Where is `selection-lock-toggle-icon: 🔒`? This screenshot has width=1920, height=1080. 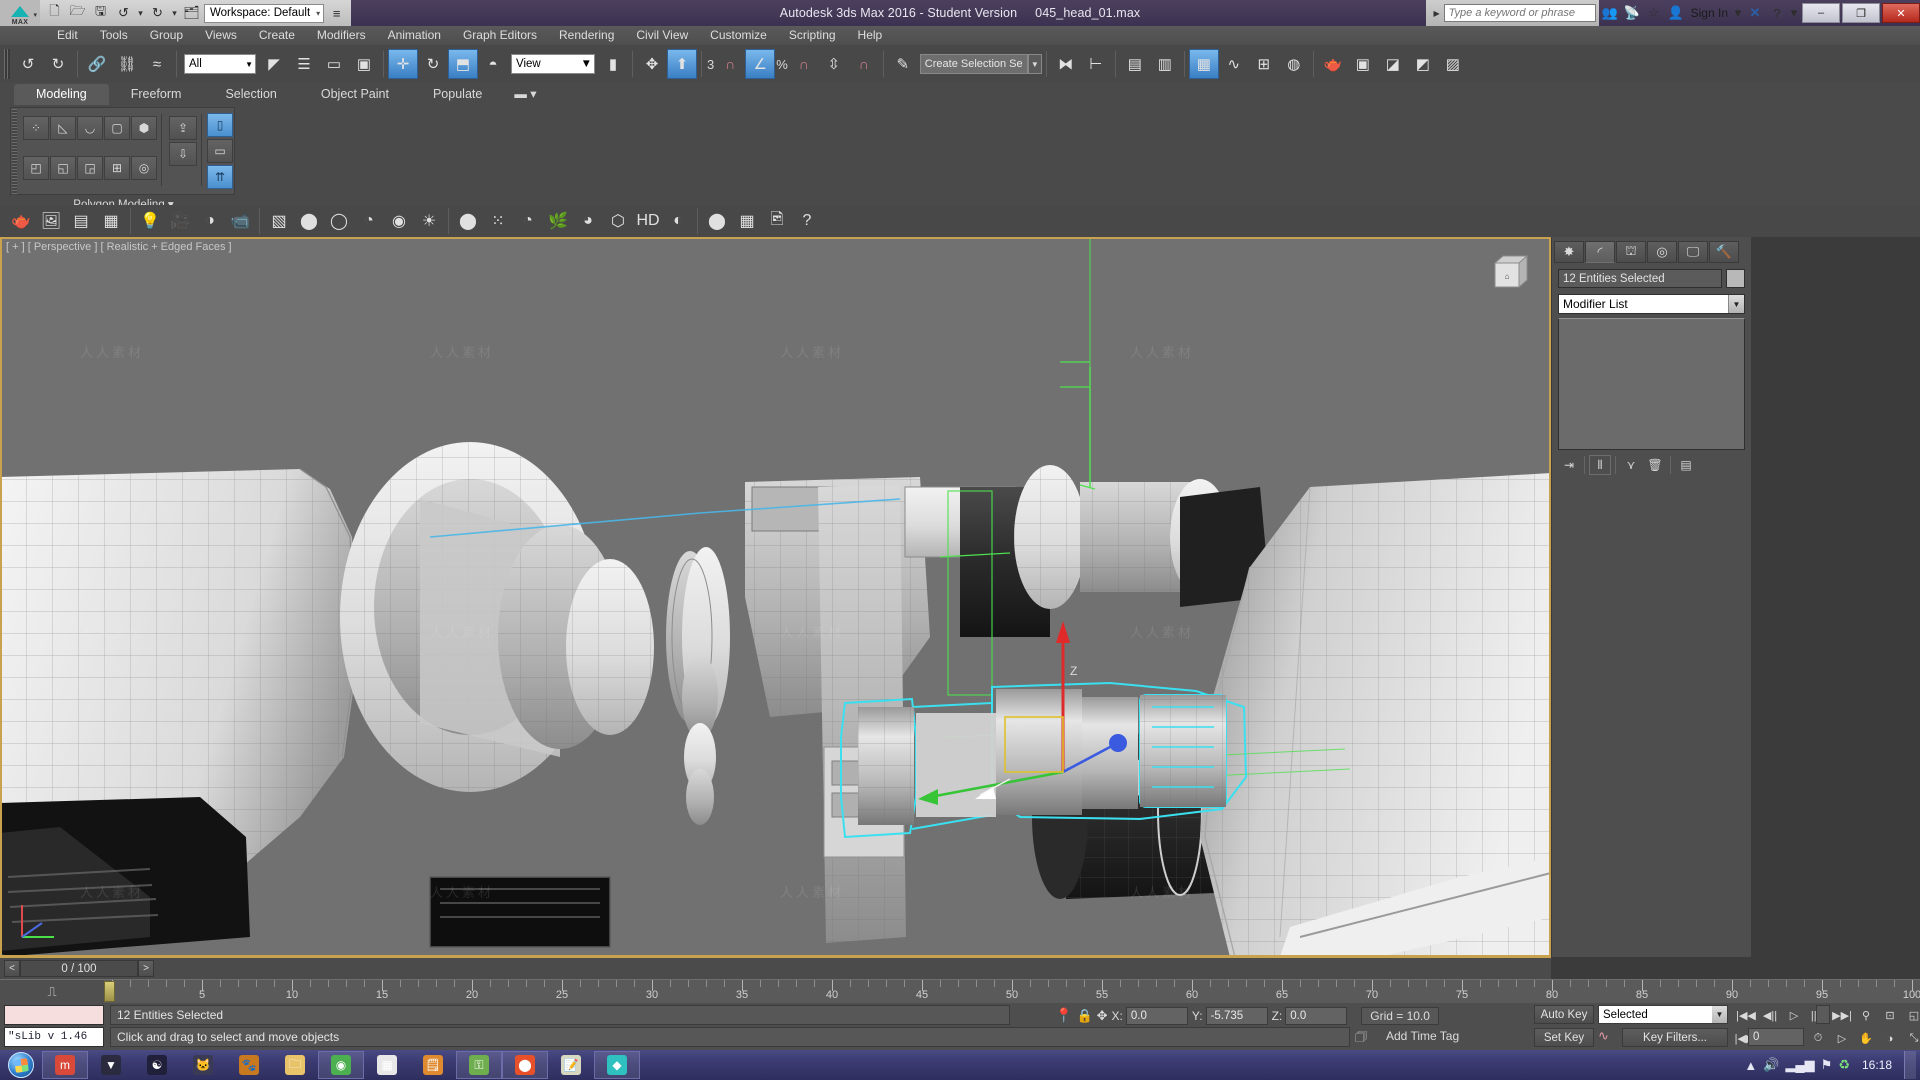 selection-lock-toggle-icon: 🔒 is located at coordinates (1084, 1016).